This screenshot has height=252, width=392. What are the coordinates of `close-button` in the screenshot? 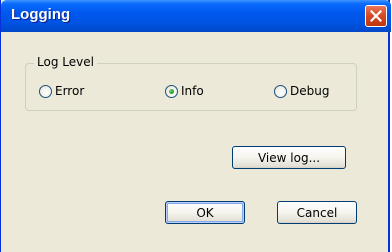 It's located at (376, 16).